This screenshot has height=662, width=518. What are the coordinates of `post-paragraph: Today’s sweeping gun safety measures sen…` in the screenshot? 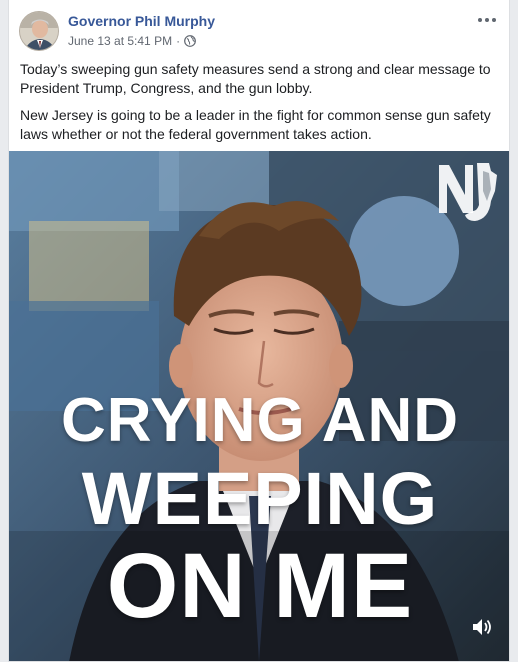 It's located at (255, 78).